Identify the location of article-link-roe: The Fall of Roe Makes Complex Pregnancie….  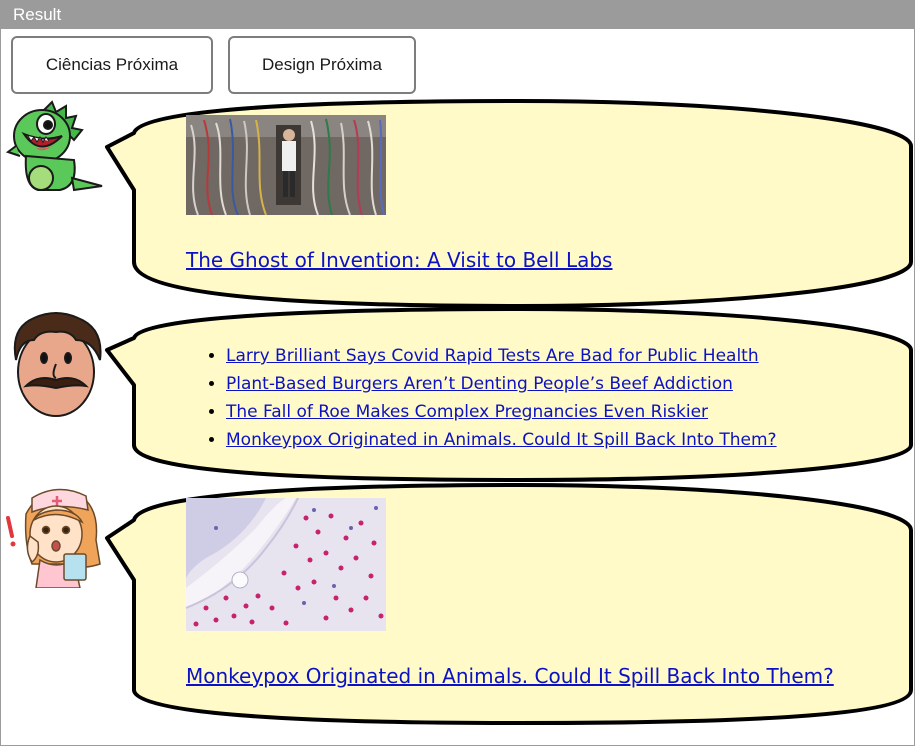
(467, 412).